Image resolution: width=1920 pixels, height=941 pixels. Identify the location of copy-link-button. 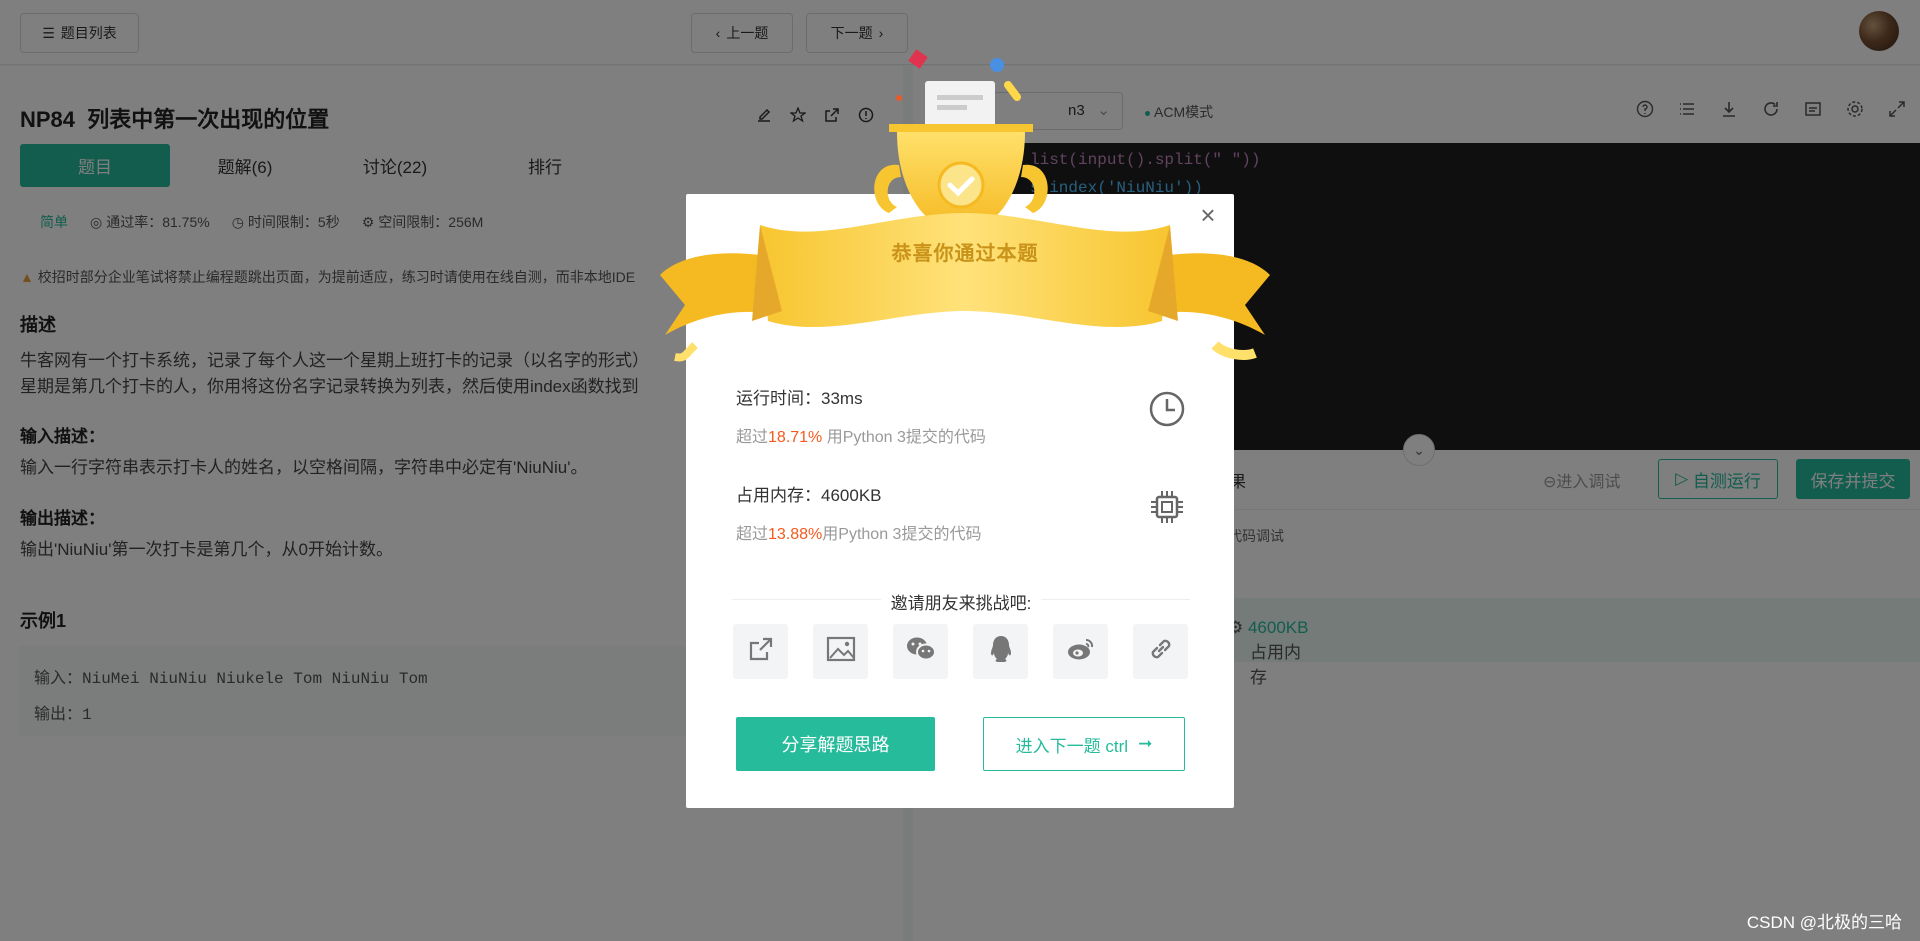
(1160, 651).